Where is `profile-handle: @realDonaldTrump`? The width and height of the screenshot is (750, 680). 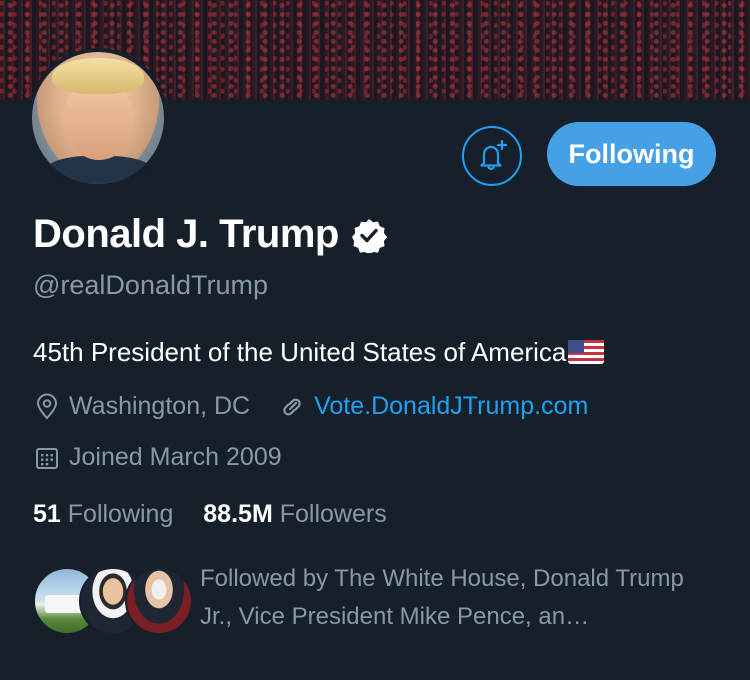
profile-handle: @realDonaldTrump is located at coordinates (150, 285).